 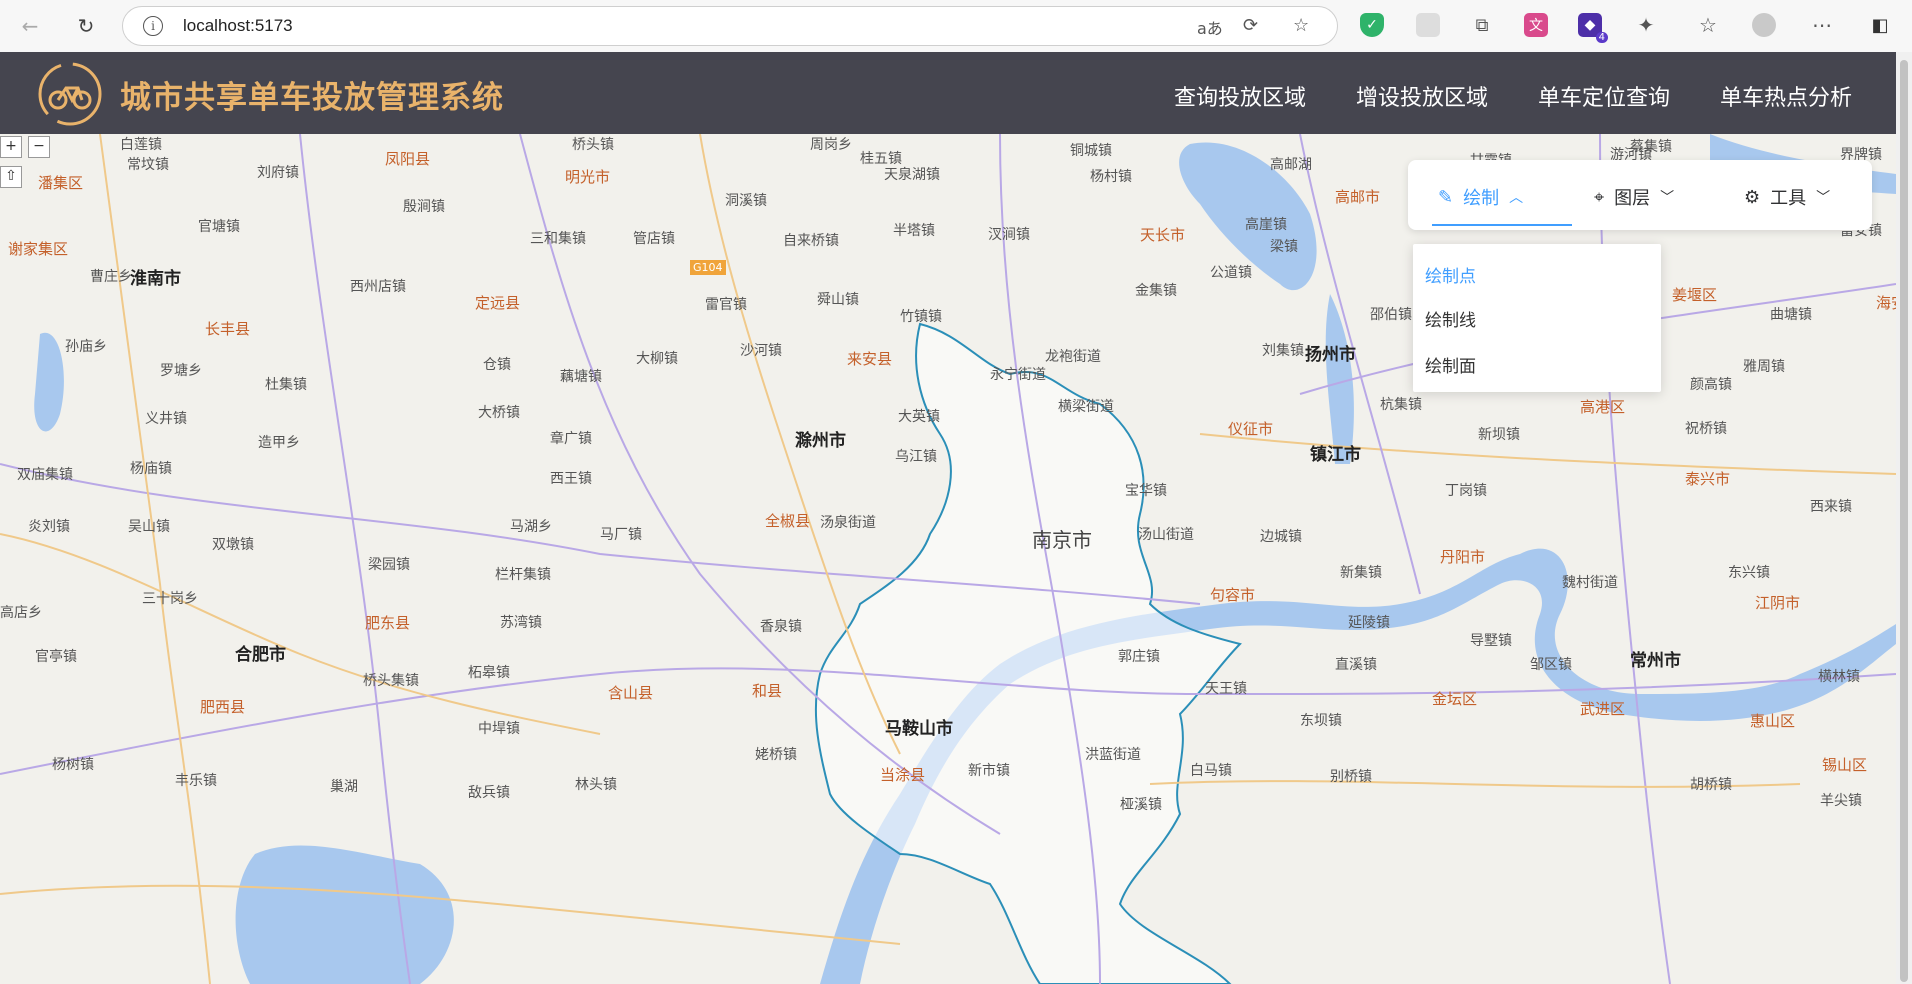 I want to click on map-label: 横梁街道, so click(x=1086, y=407).